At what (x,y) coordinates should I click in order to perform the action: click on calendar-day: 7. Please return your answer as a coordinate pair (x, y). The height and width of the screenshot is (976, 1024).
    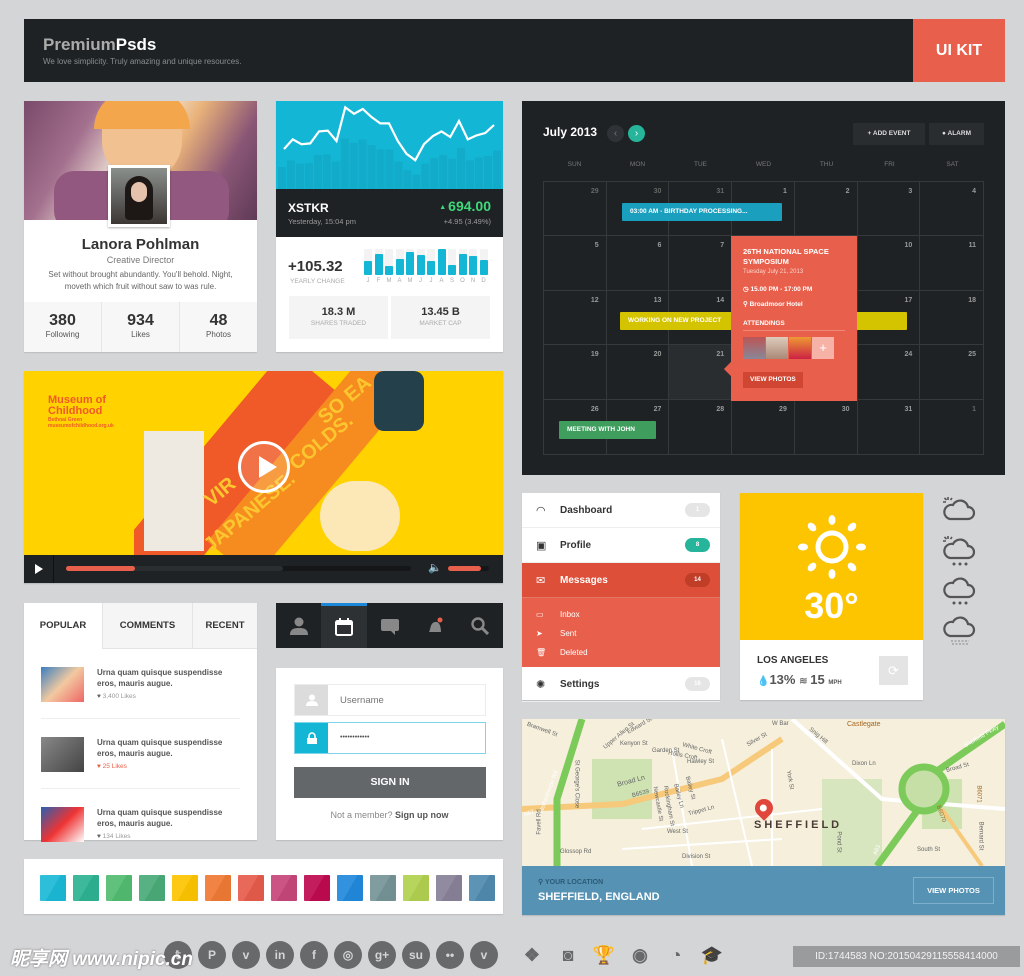
    Looking at the image, I should click on (701, 263).